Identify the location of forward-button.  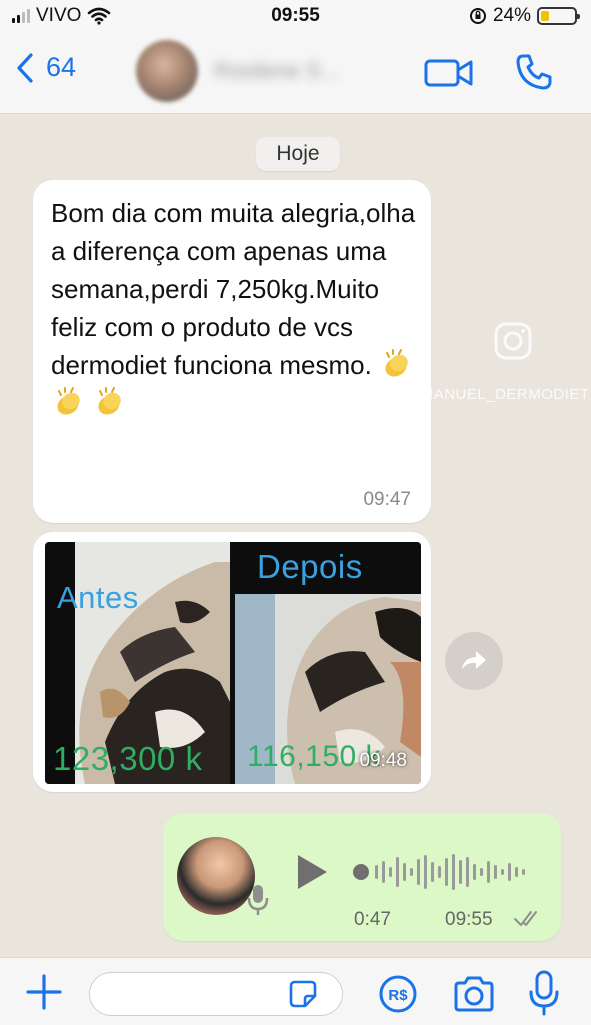
(474, 661).